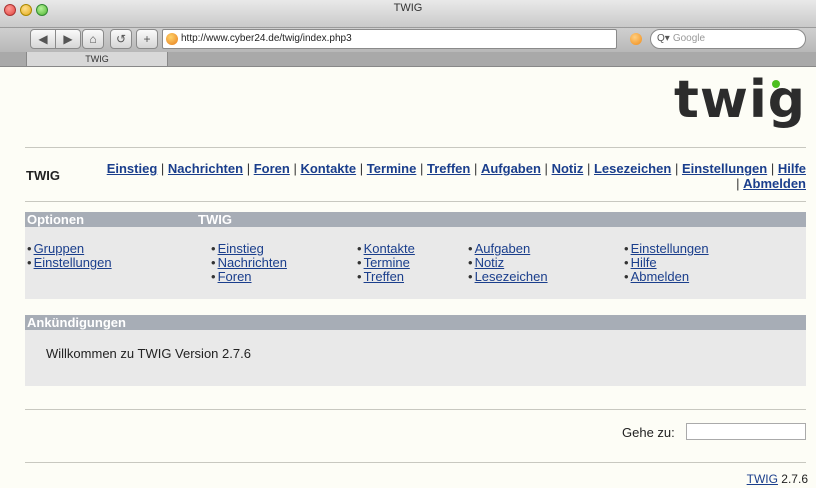 This screenshot has height=488, width=816. What do you see at coordinates (644, 262) in the screenshot?
I see `link-hilfe: Hilfe` at bounding box center [644, 262].